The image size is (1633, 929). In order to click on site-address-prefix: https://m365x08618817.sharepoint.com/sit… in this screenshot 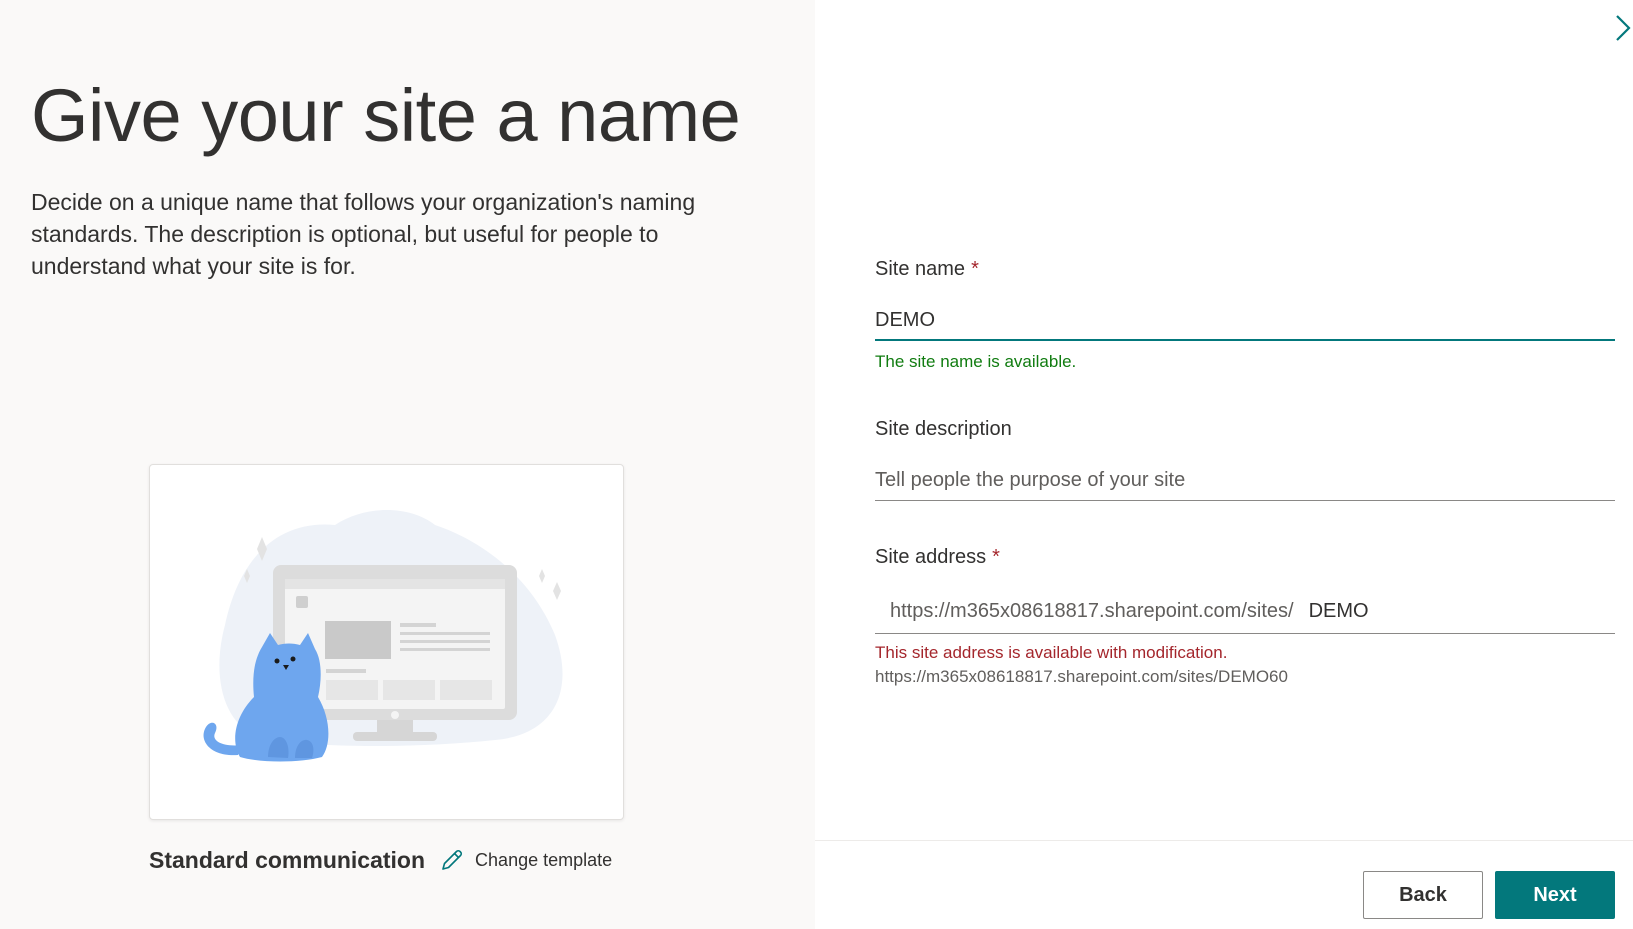, I will do `click(1092, 611)`.